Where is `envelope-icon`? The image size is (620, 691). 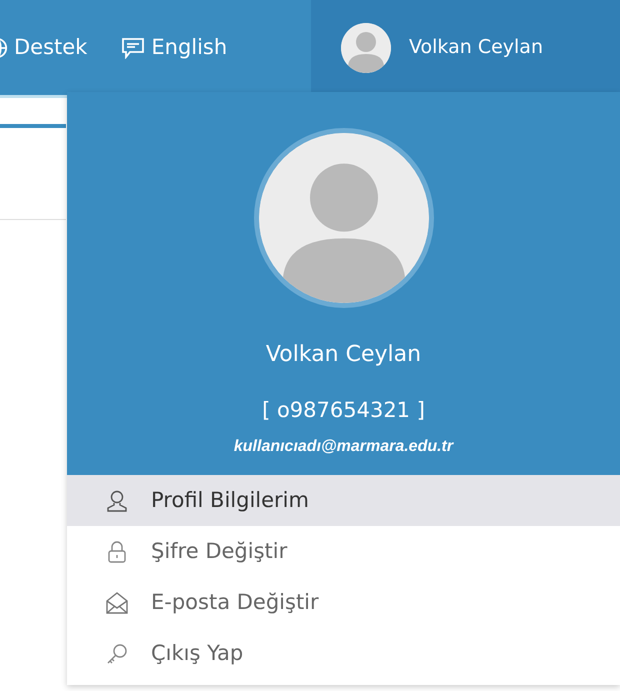
envelope-icon is located at coordinates (117, 602).